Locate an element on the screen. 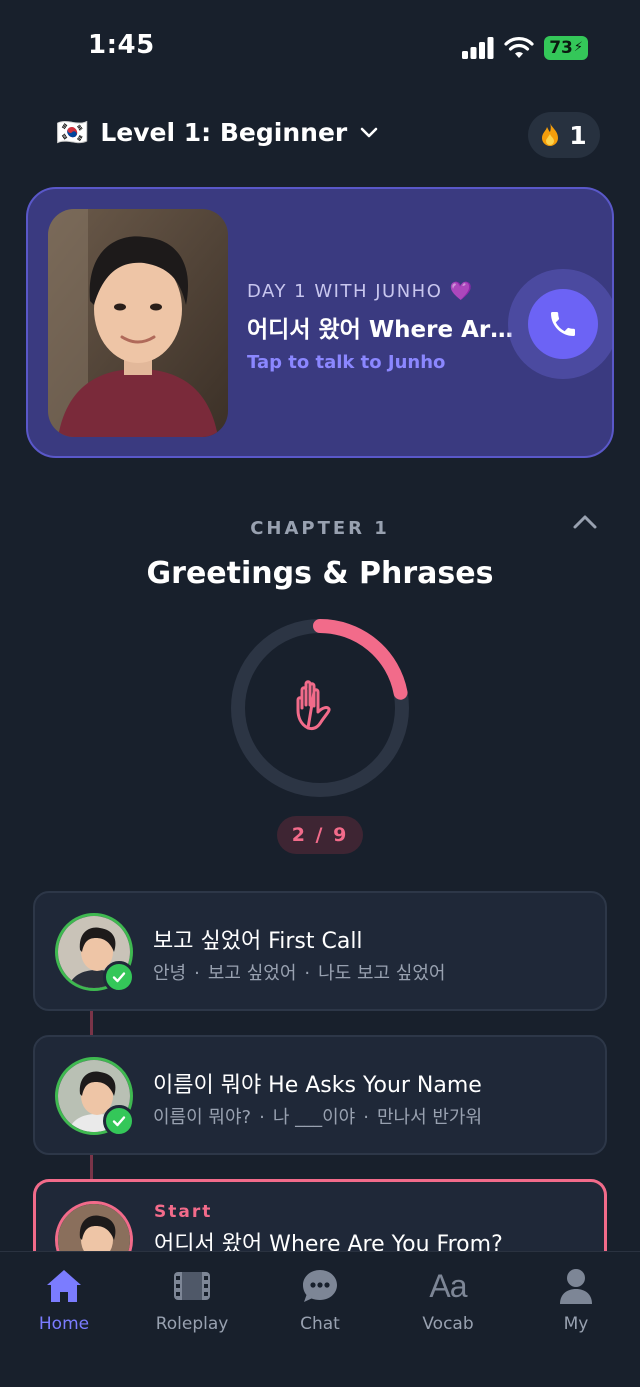  junho-portrait is located at coordinates (138, 323).